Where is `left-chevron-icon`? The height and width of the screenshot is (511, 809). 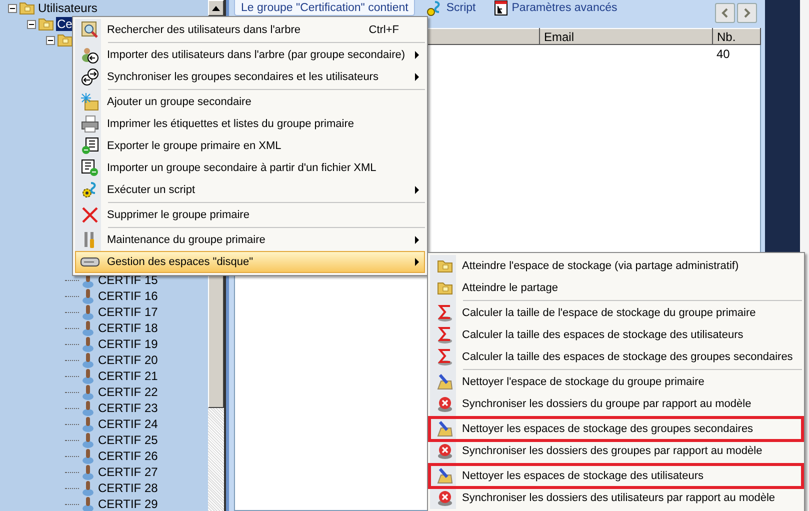 left-chevron-icon is located at coordinates (725, 13).